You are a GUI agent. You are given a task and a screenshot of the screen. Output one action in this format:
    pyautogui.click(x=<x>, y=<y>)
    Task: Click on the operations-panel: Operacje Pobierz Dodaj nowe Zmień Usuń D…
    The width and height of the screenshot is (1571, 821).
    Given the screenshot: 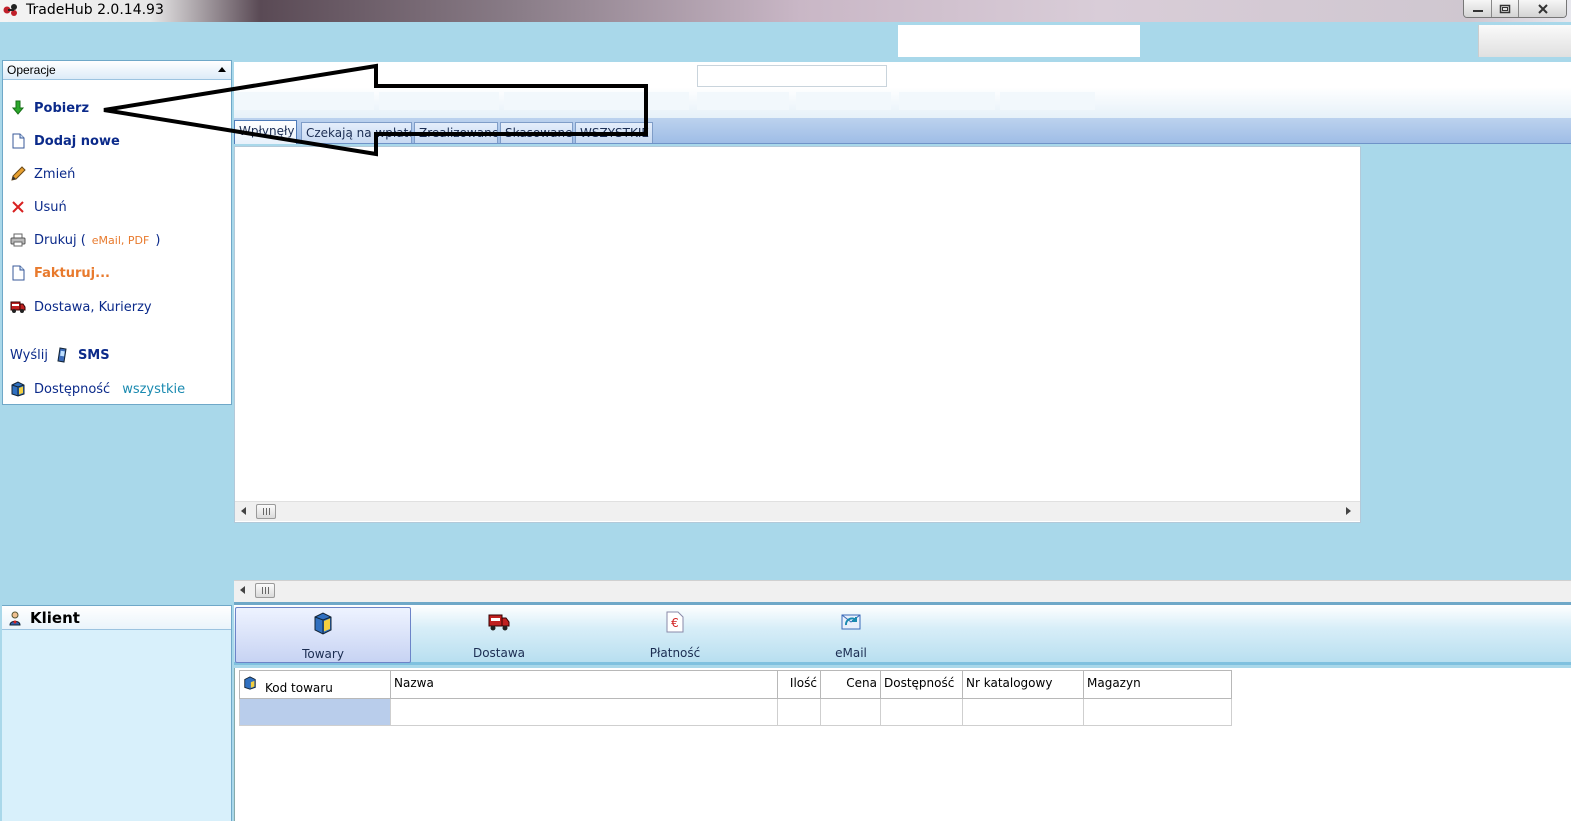 What is the action you would take?
    pyautogui.click(x=117, y=232)
    